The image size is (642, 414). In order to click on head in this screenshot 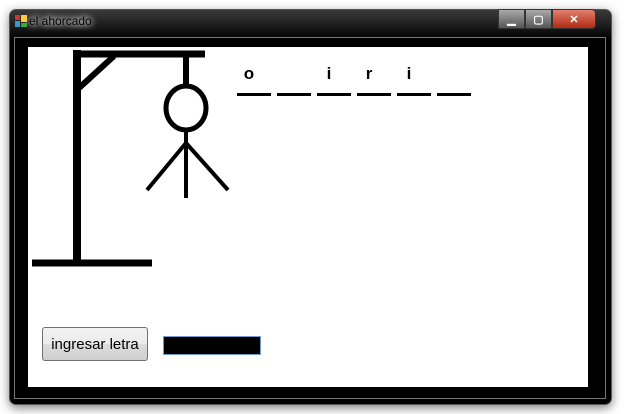, I will do `click(186, 108)`.